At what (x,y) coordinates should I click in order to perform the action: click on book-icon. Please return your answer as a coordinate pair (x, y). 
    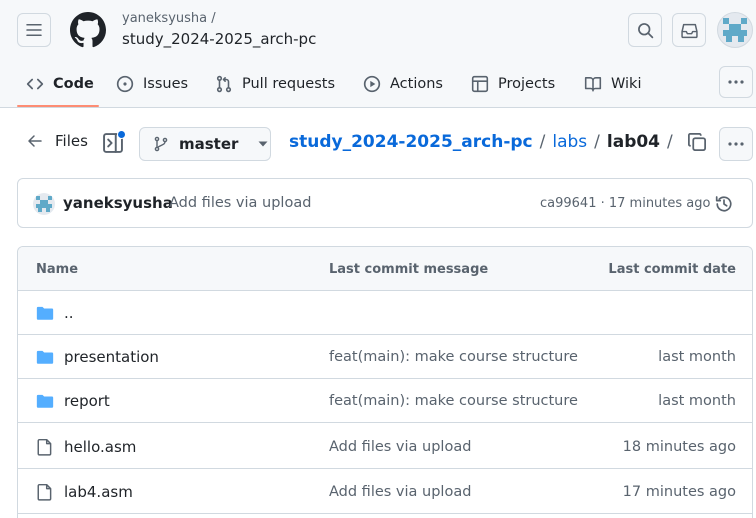
    Looking at the image, I should click on (593, 84).